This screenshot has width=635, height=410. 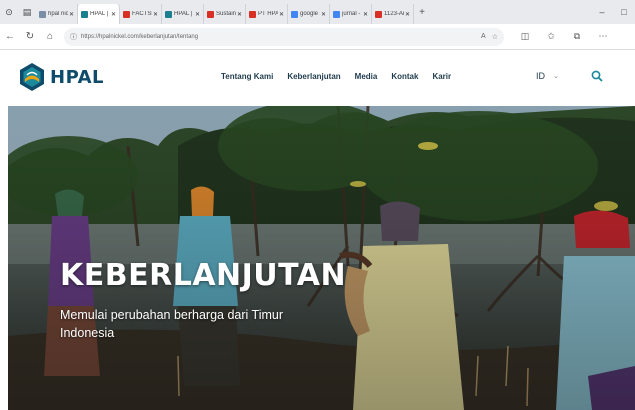 I want to click on search-icon, so click(x=597, y=76).